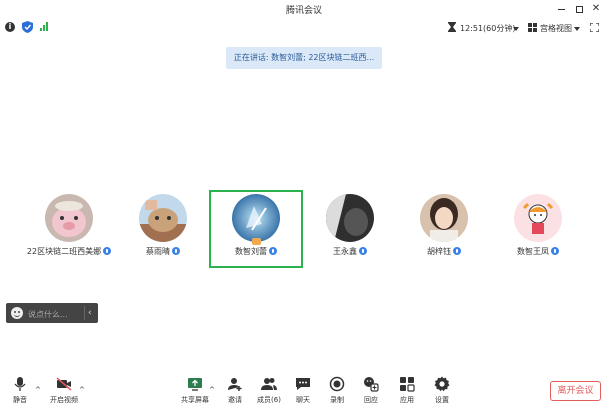 The width and height of the screenshot is (608, 409). Describe the element at coordinates (20, 400) in the screenshot. I see `mute-label: 静音` at that location.